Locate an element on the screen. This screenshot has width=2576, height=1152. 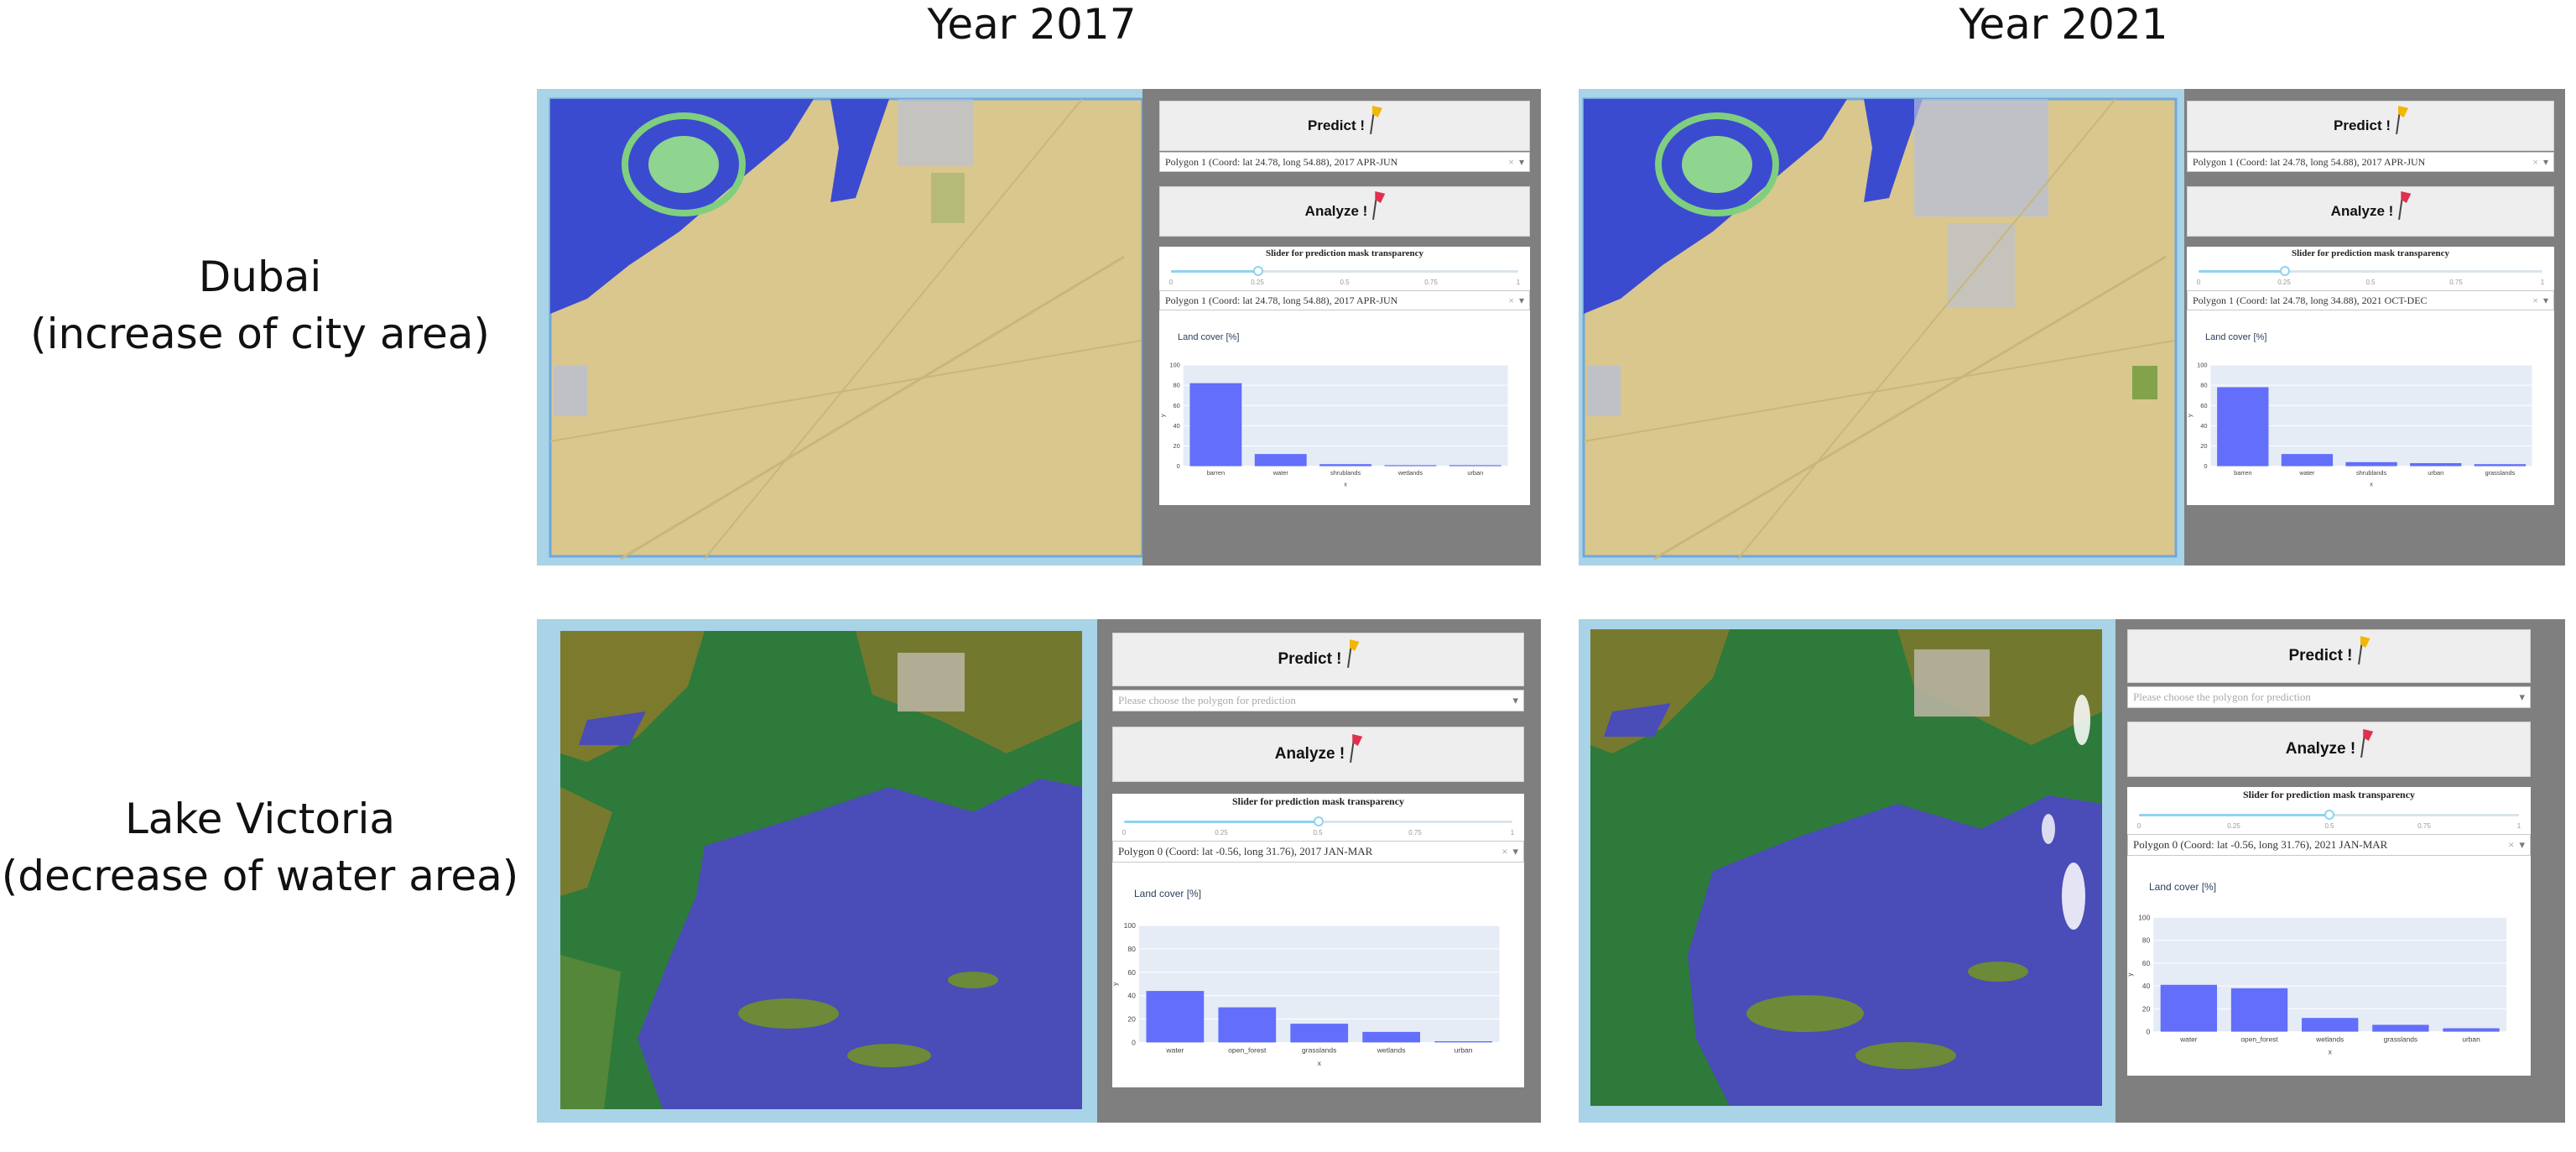
slider-tick: 0.5 is located at coordinates (1318, 833).